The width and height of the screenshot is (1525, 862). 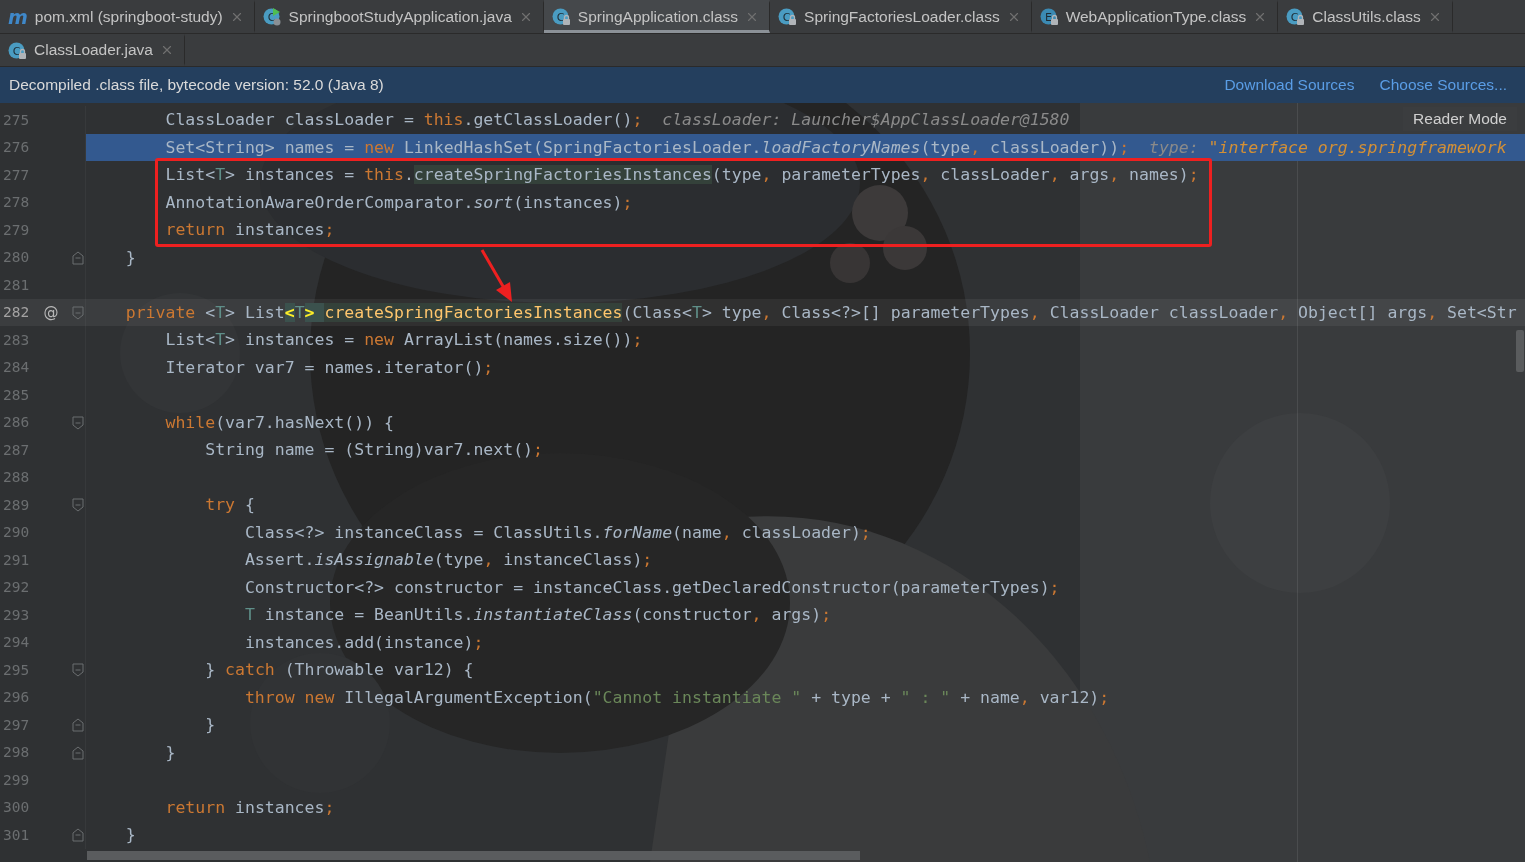 What do you see at coordinates (16, 614) in the screenshot?
I see `line-number: 293` at bounding box center [16, 614].